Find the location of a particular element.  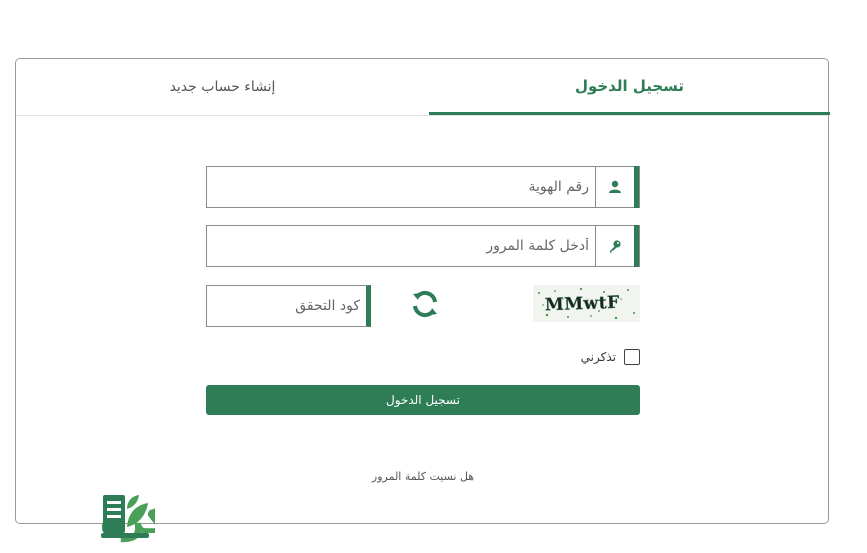

remember-me: تذكرني is located at coordinates (608, 357).